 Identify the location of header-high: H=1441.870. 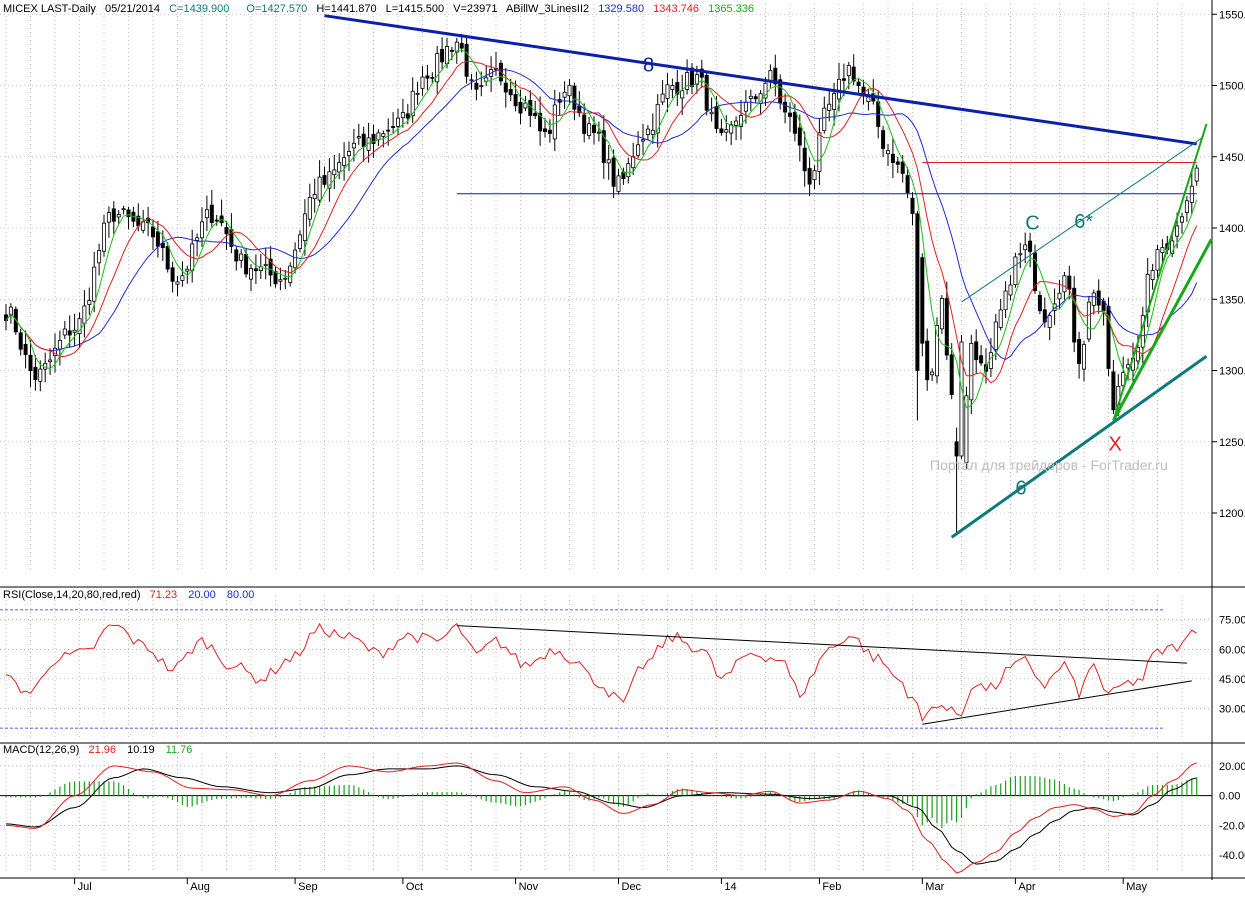
(346, 9).